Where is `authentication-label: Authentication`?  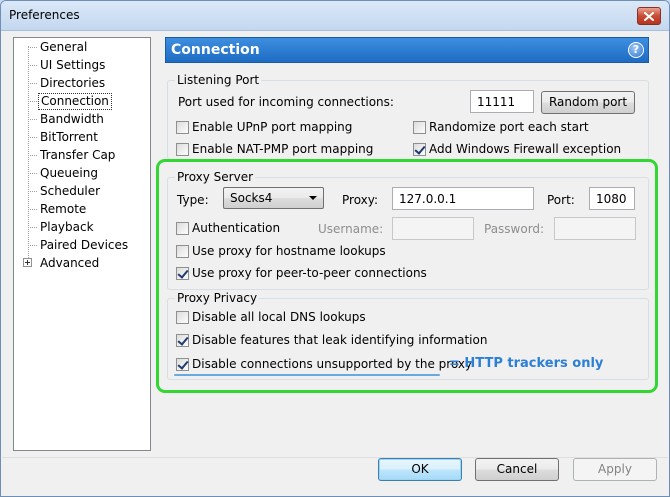 authentication-label: Authentication is located at coordinates (236, 228).